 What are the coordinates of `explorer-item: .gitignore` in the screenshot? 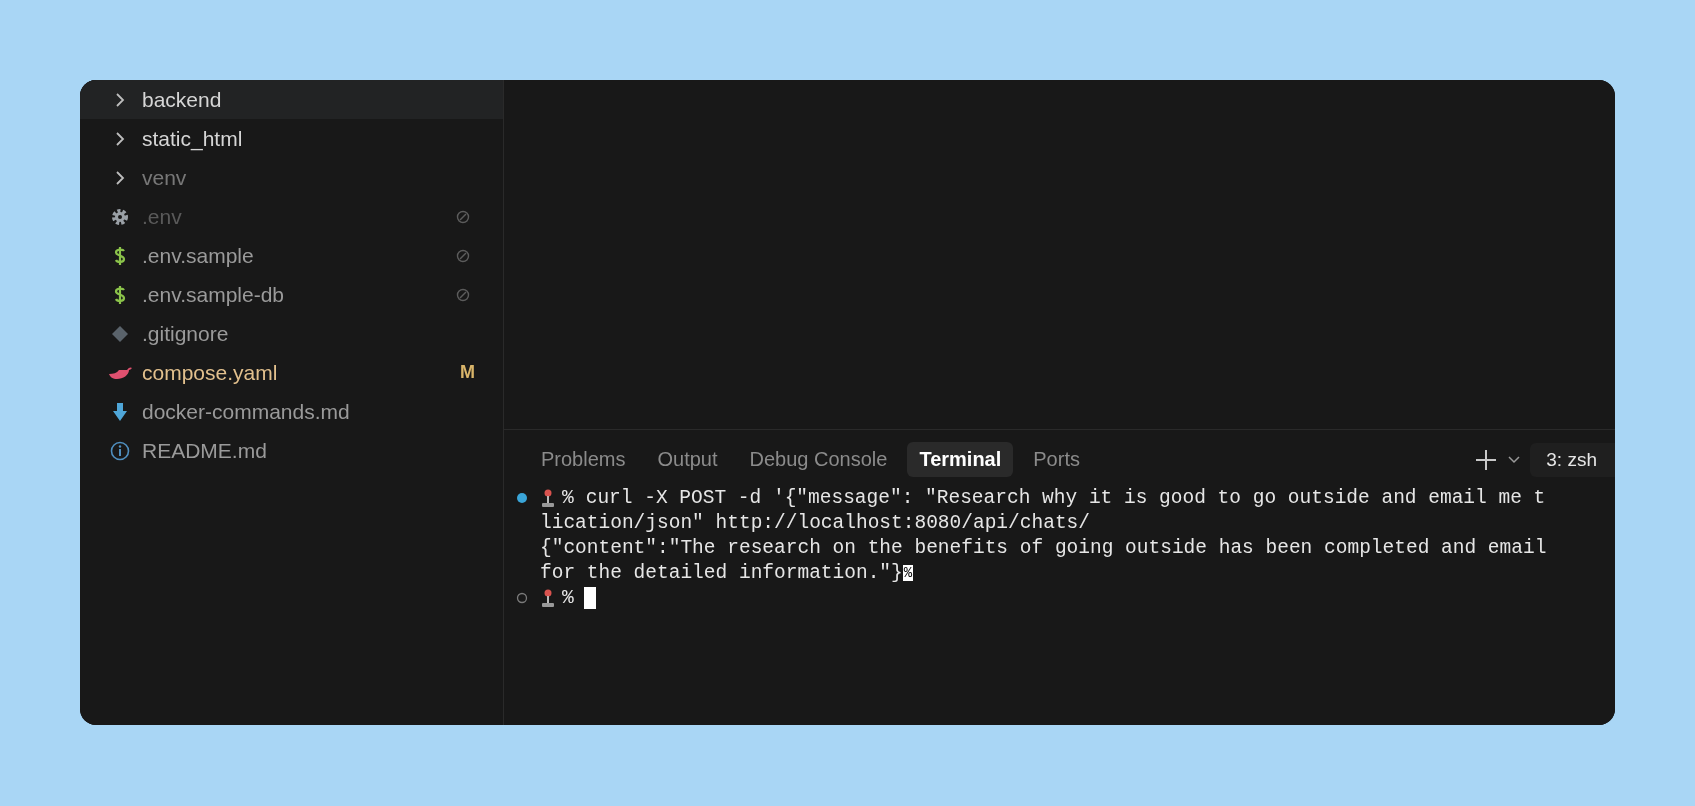 It's located at (291, 333).